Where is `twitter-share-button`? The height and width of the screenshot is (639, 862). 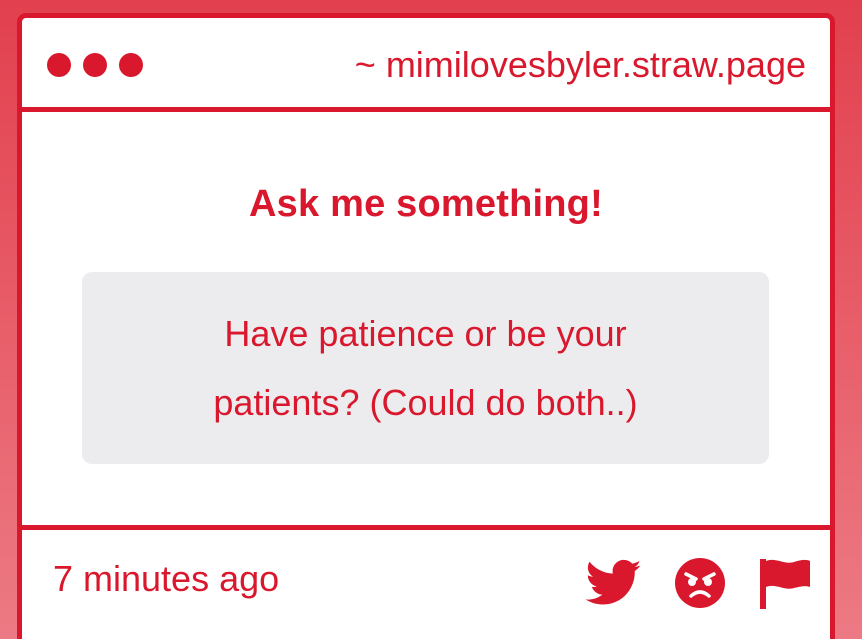
twitter-share-button is located at coordinates (614, 583).